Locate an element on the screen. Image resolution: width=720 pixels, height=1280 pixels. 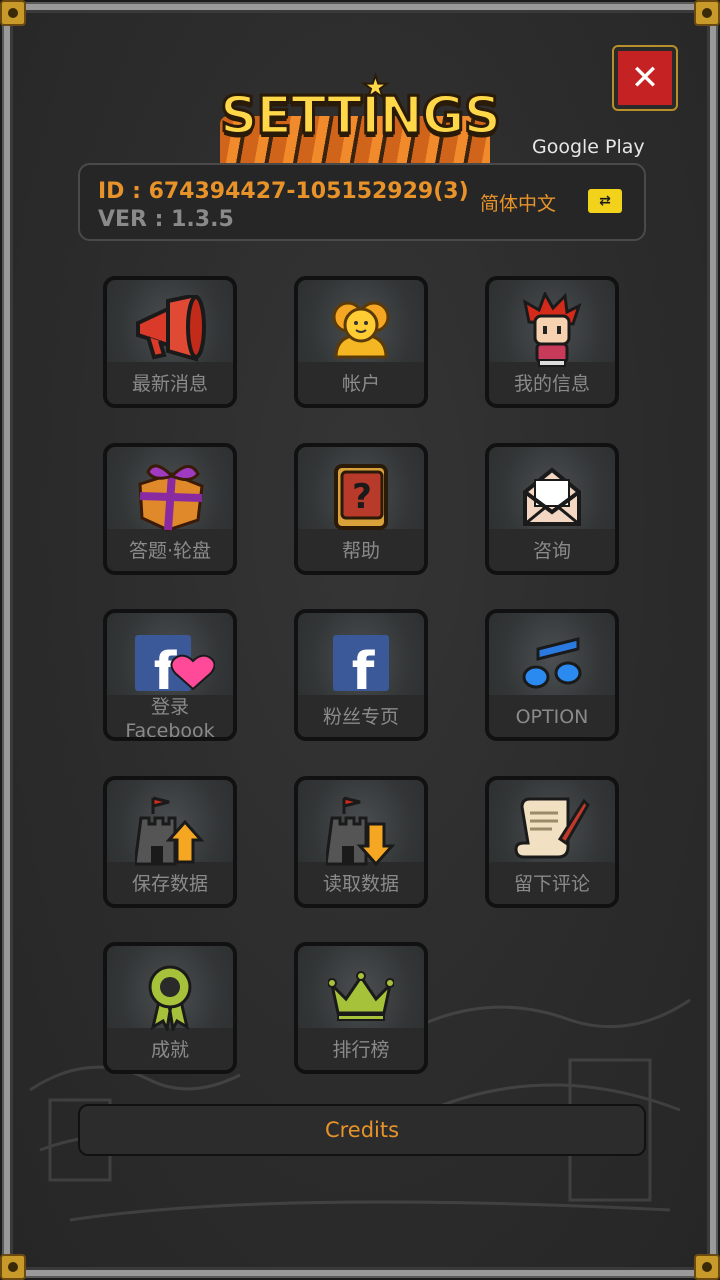
tile-load-data: 读取数据 is located at coordinates (361, 842).